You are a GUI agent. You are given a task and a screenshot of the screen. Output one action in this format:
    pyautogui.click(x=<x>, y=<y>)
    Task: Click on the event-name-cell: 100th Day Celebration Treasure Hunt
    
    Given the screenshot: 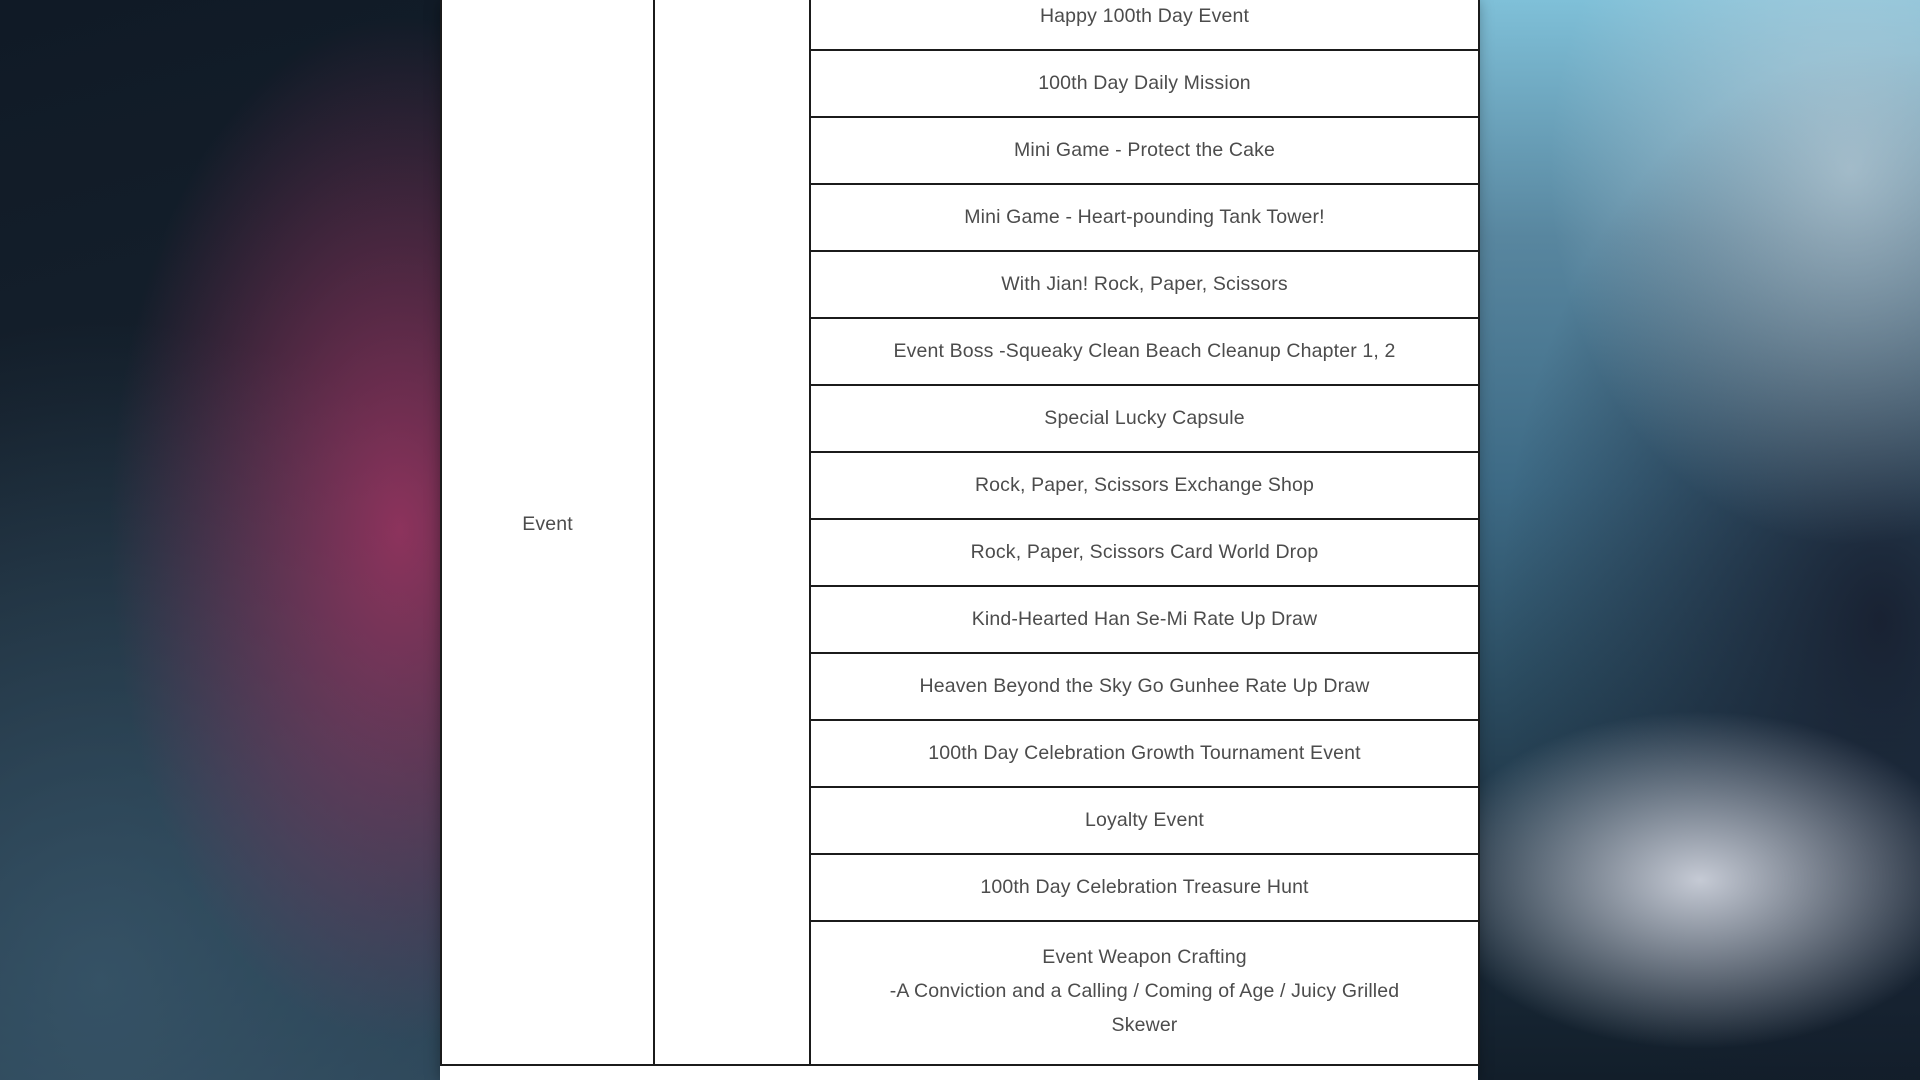 What is the action you would take?
    pyautogui.click(x=1144, y=887)
    